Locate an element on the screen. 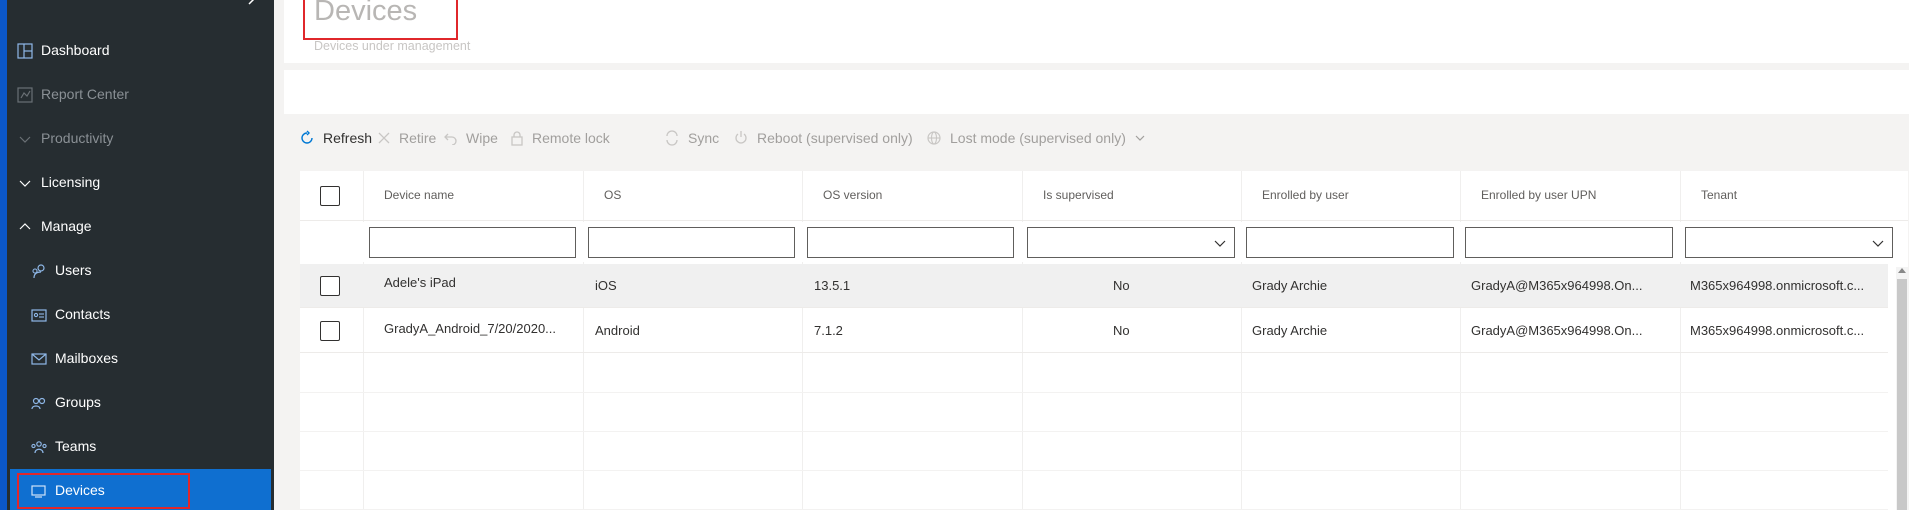 Image resolution: width=1909 pixels, height=510 pixels. select-all-checkbox is located at coordinates (330, 196).